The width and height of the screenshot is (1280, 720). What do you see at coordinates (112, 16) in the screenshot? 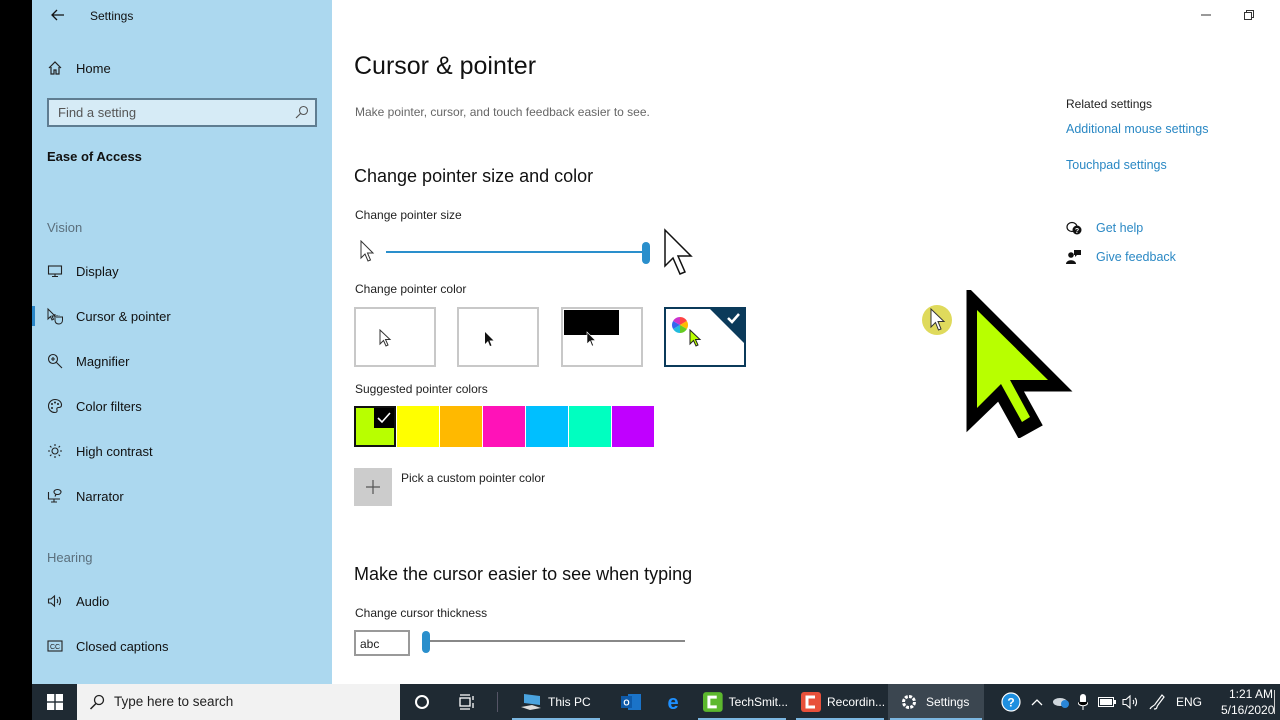
I see `app-title: Settings` at bounding box center [112, 16].